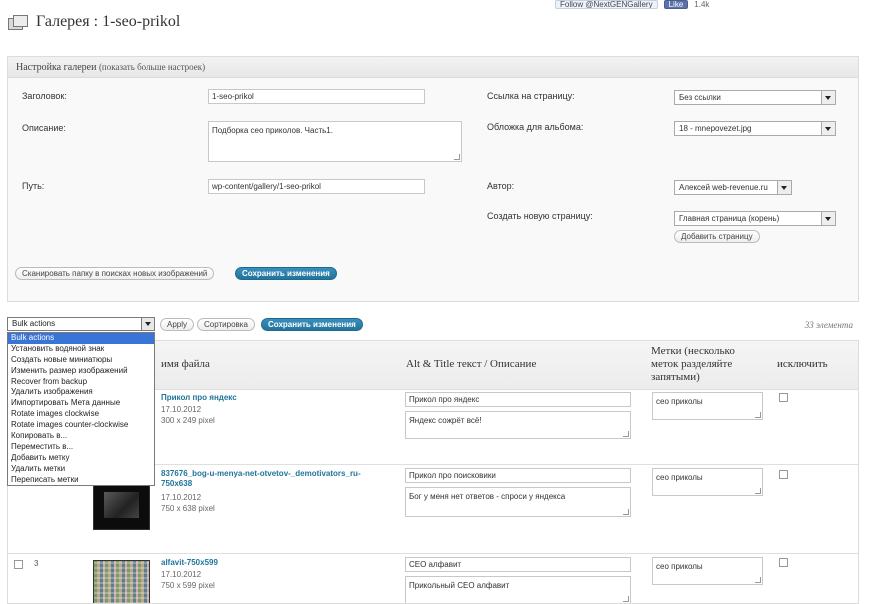 Image resolution: width=870 pixels, height=604 pixels. Describe the element at coordinates (36, 563) in the screenshot. I see `row-number: 3` at that location.